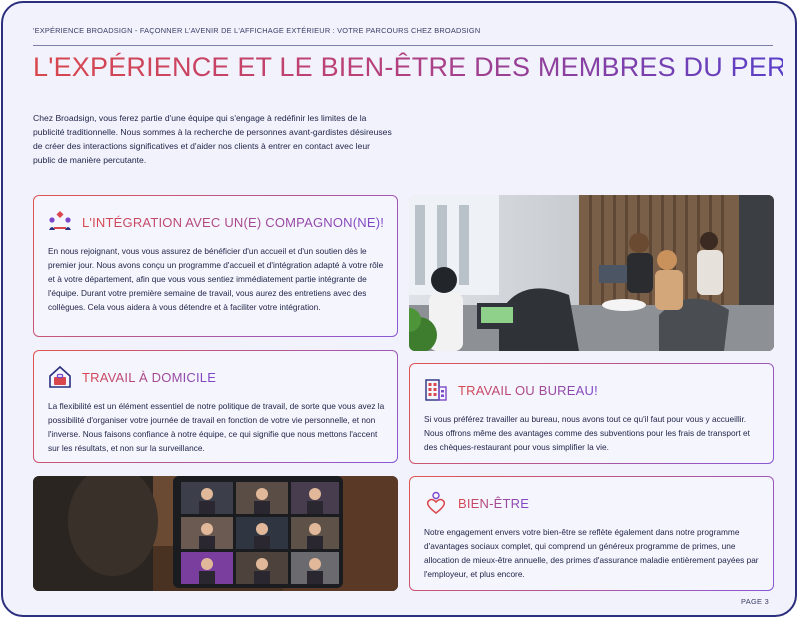  I want to click on bureau-card-header: TRAVAIL OU BUREAU!, so click(511, 390).